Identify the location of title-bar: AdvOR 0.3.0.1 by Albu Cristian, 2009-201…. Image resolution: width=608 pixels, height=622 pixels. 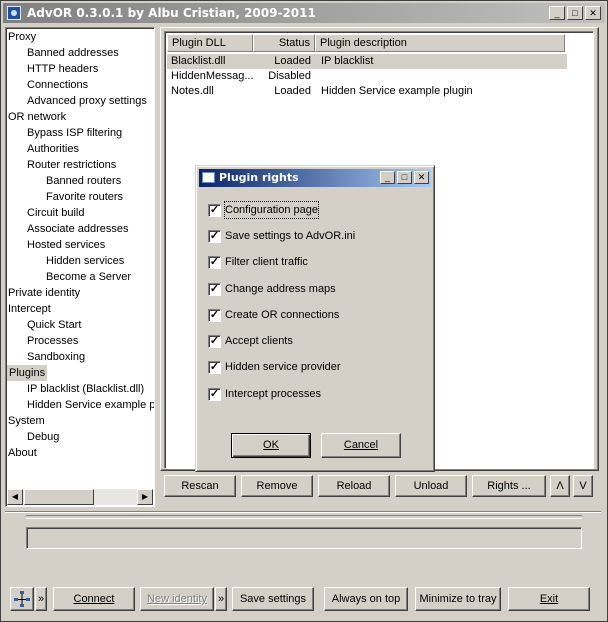
(304, 13).